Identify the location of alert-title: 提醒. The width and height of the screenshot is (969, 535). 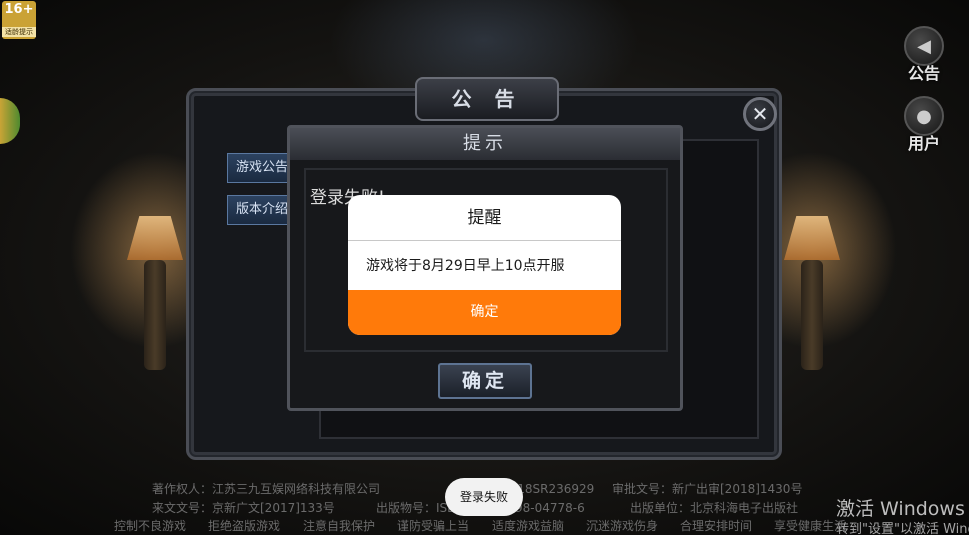
(484, 218).